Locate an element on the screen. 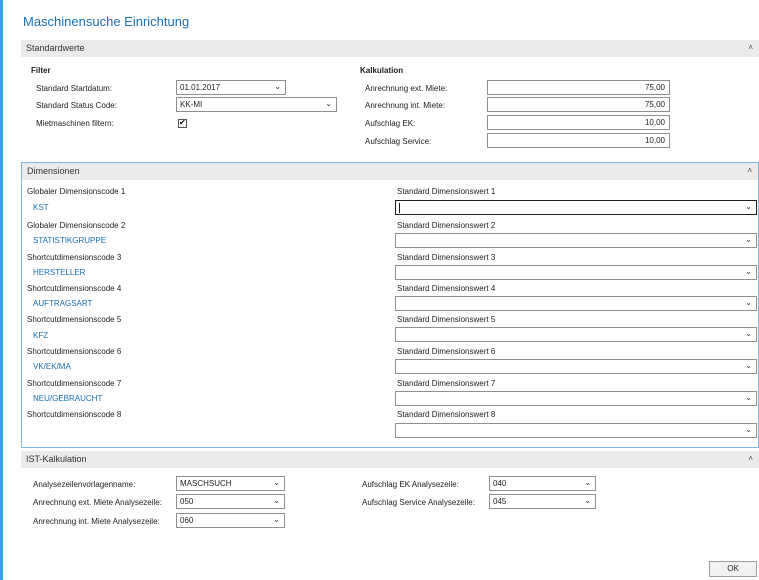  ist-kalkulation-title: IST-Kalkulation is located at coordinates (56, 459).